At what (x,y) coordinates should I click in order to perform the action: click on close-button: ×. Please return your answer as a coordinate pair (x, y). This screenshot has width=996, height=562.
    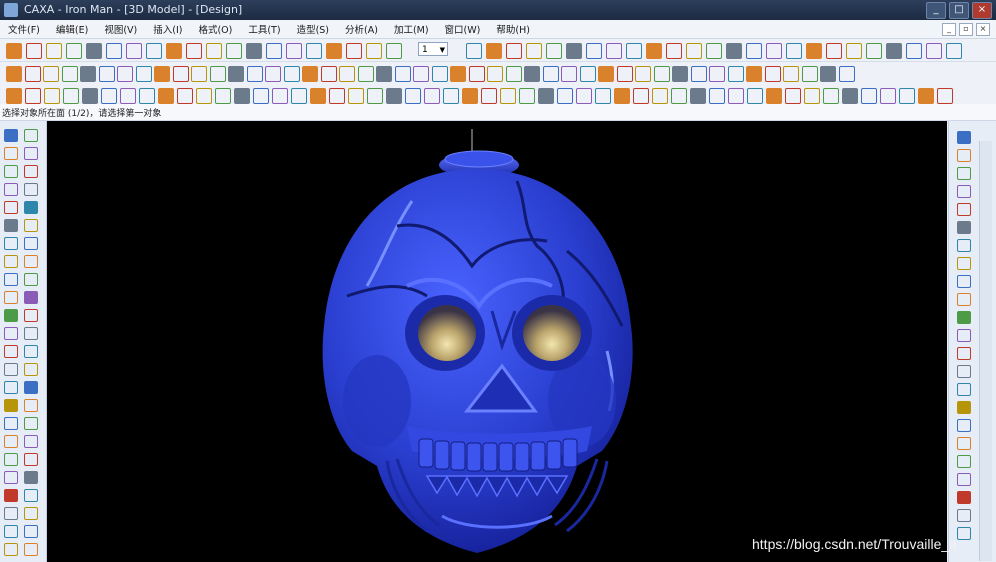
    Looking at the image, I should click on (982, 10).